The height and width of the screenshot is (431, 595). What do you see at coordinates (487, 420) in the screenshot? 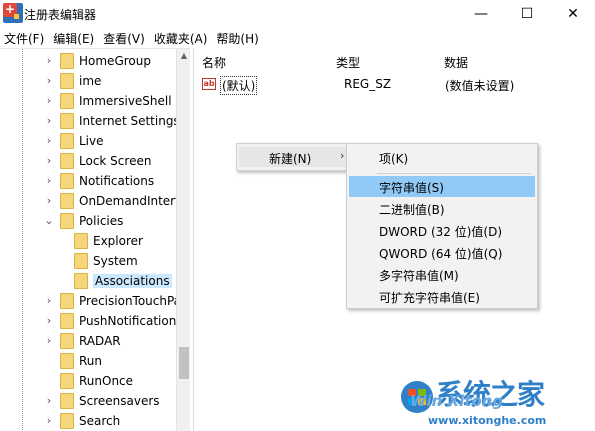
I see `watermark-url: www.xitonghe.com` at bounding box center [487, 420].